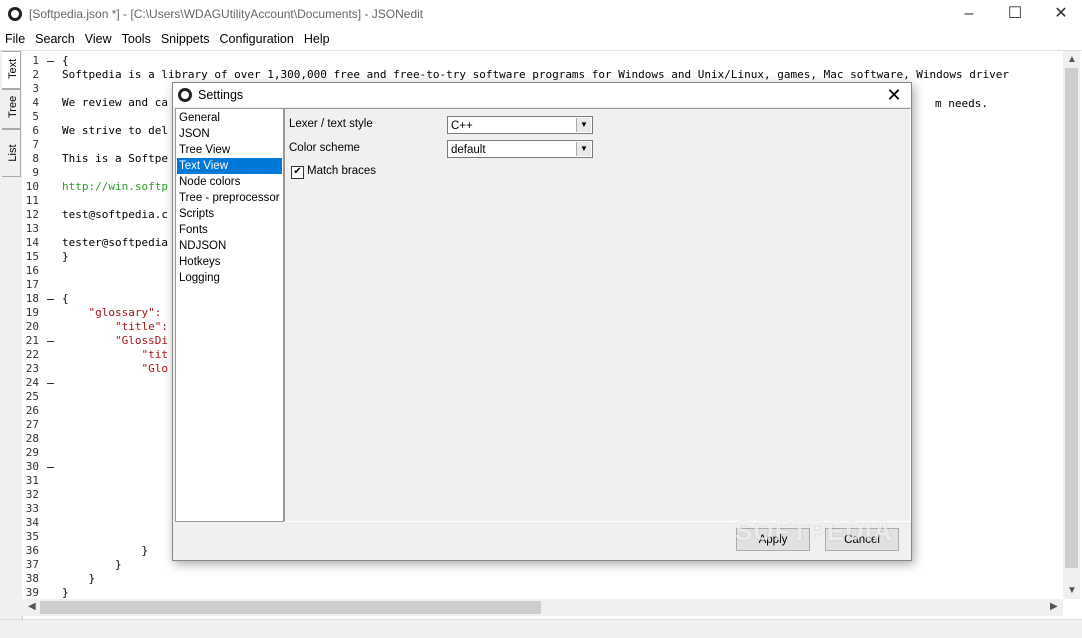  What do you see at coordinates (115, 186) in the screenshot?
I see `code-line: http://win.softp` at bounding box center [115, 186].